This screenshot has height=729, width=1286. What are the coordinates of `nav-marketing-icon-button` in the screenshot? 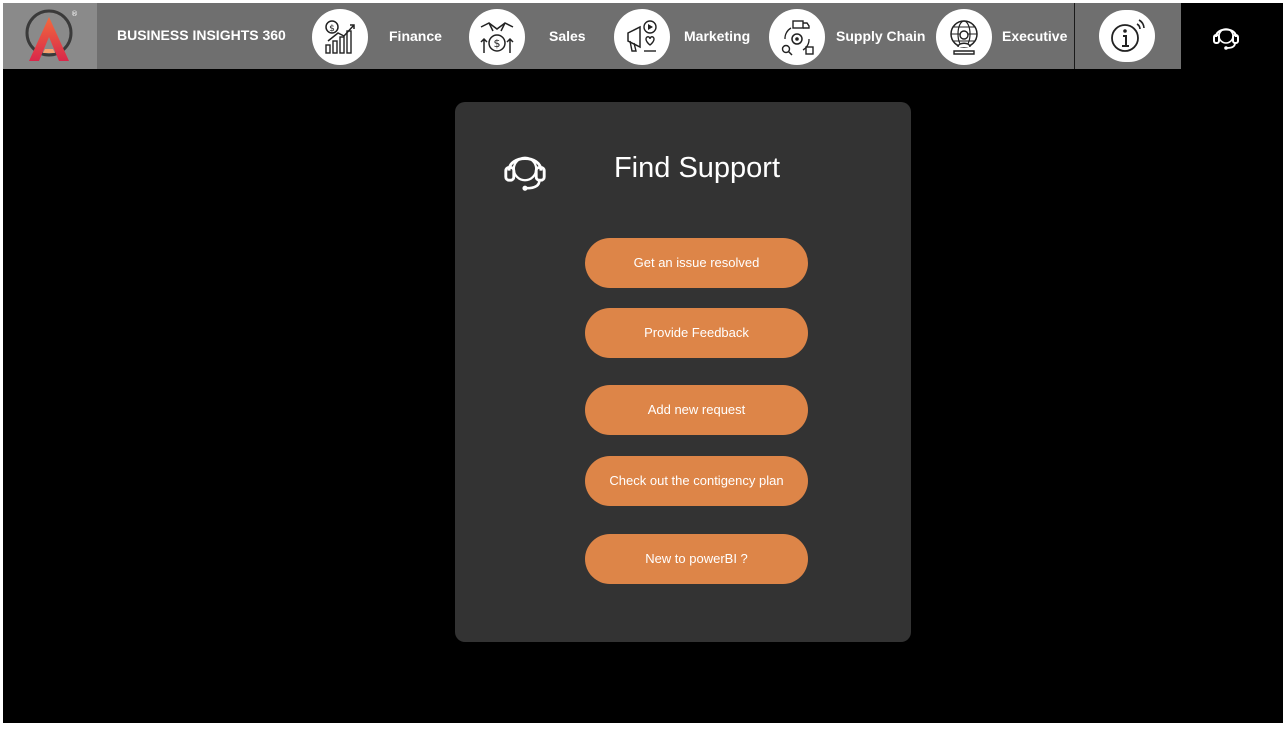 It's located at (642, 37).